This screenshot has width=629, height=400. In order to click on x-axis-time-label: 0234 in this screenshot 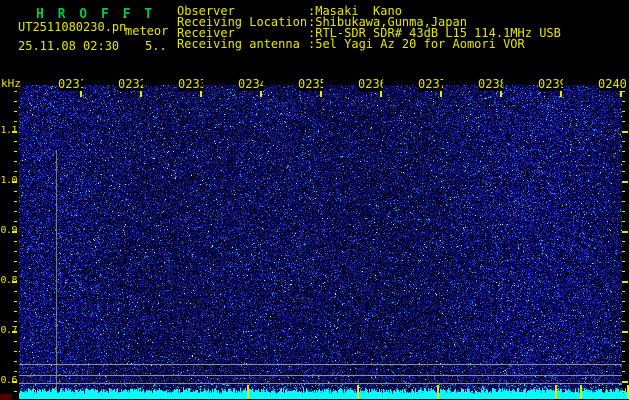, I will do `click(250, 84)`.